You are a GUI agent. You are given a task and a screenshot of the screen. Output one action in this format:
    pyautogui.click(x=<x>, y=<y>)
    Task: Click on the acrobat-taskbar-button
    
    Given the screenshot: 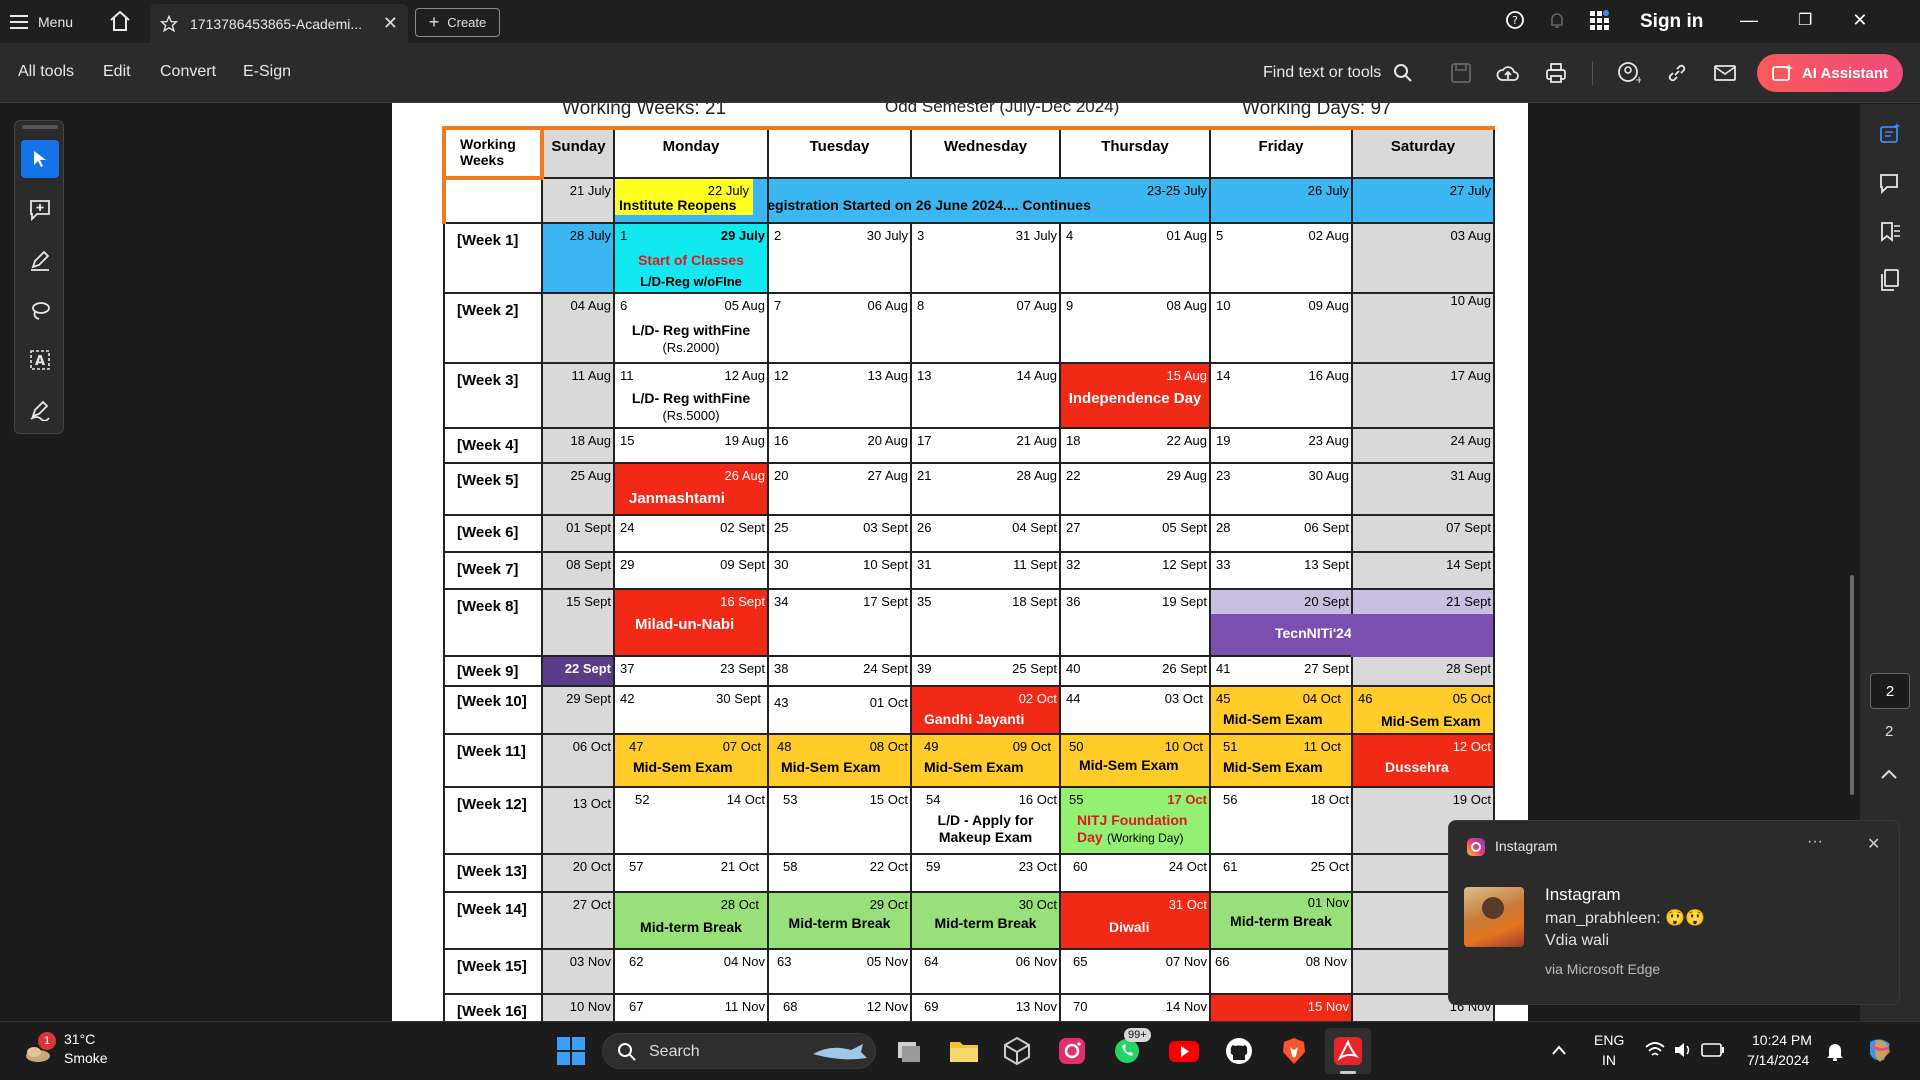 What is the action you would take?
    pyautogui.click(x=1348, y=1051)
    